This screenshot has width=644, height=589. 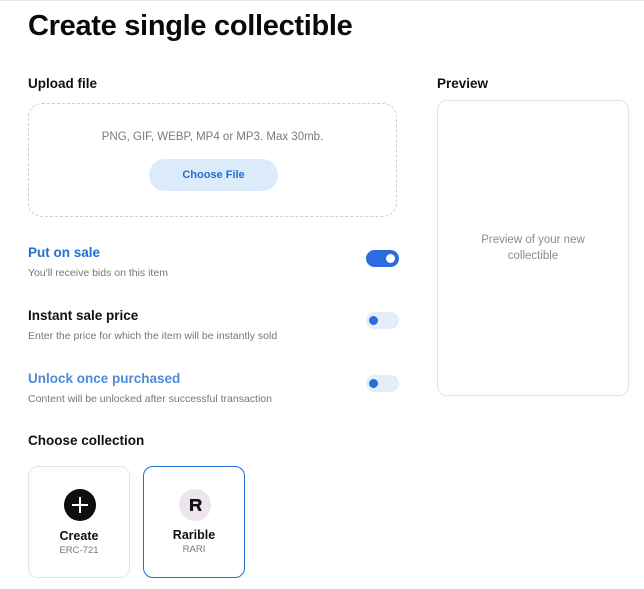 What do you see at coordinates (382, 258) in the screenshot?
I see `put-on-sale-toggle` at bounding box center [382, 258].